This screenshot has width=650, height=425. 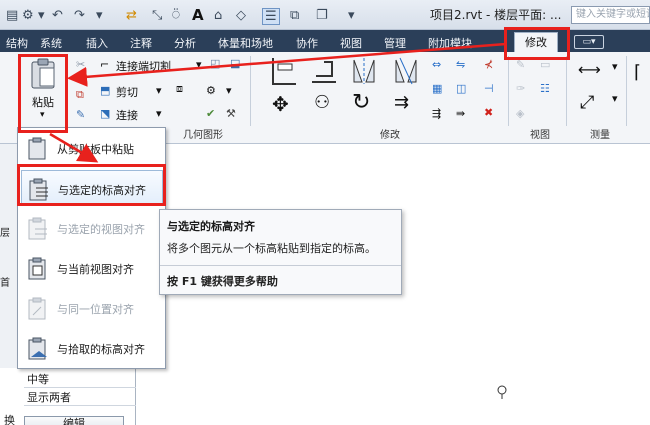 What do you see at coordinates (199, 64) in the screenshot?
I see `cope-dropdown-icon: ▾` at bounding box center [199, 64].